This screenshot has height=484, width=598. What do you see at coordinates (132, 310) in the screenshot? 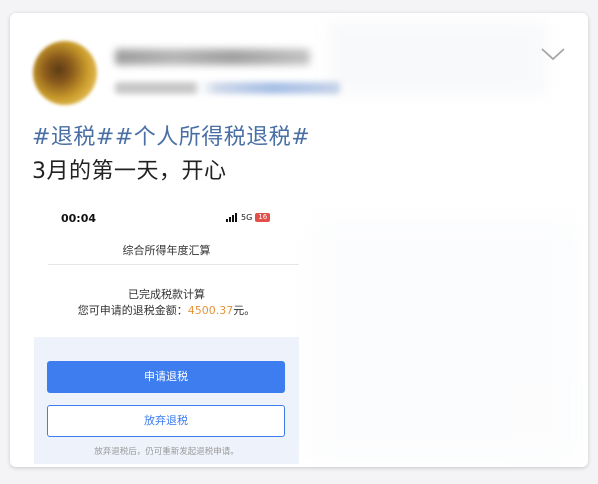
I see `refund-label: 您可申请的退税金额：` at bounding box center [132, 310].